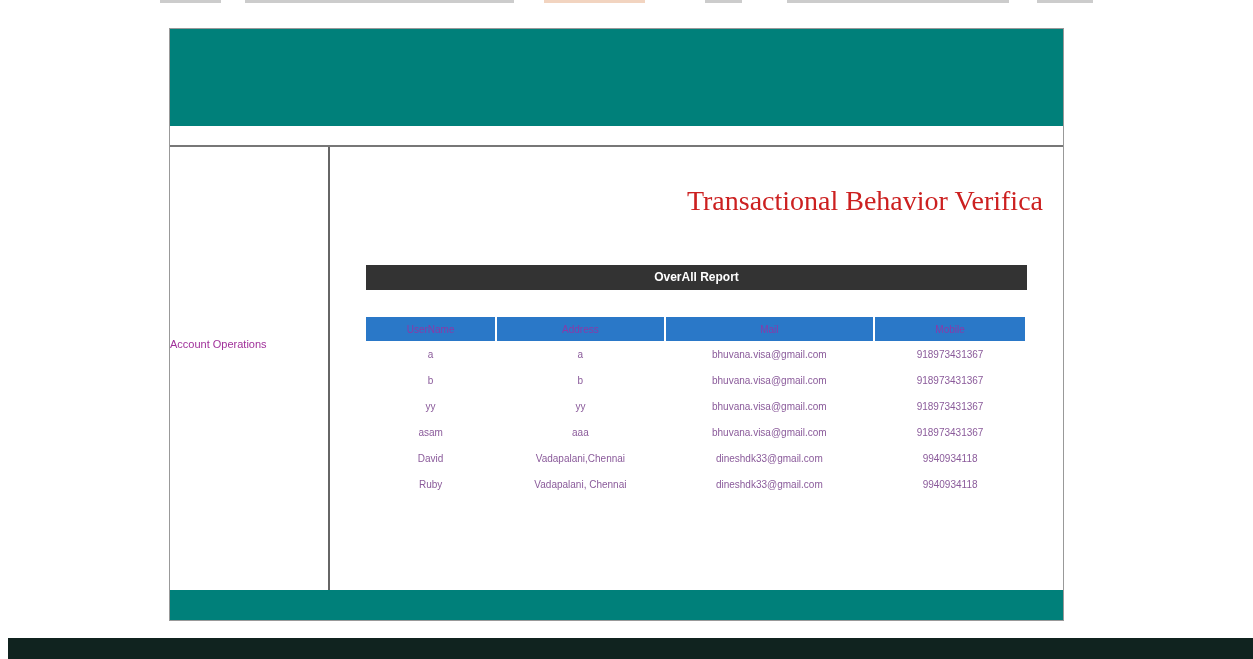  What do you see at coordinates (580, 432) in the screenshot?
I see `table-cell-text: aaa` at bounding box center [580, 432].